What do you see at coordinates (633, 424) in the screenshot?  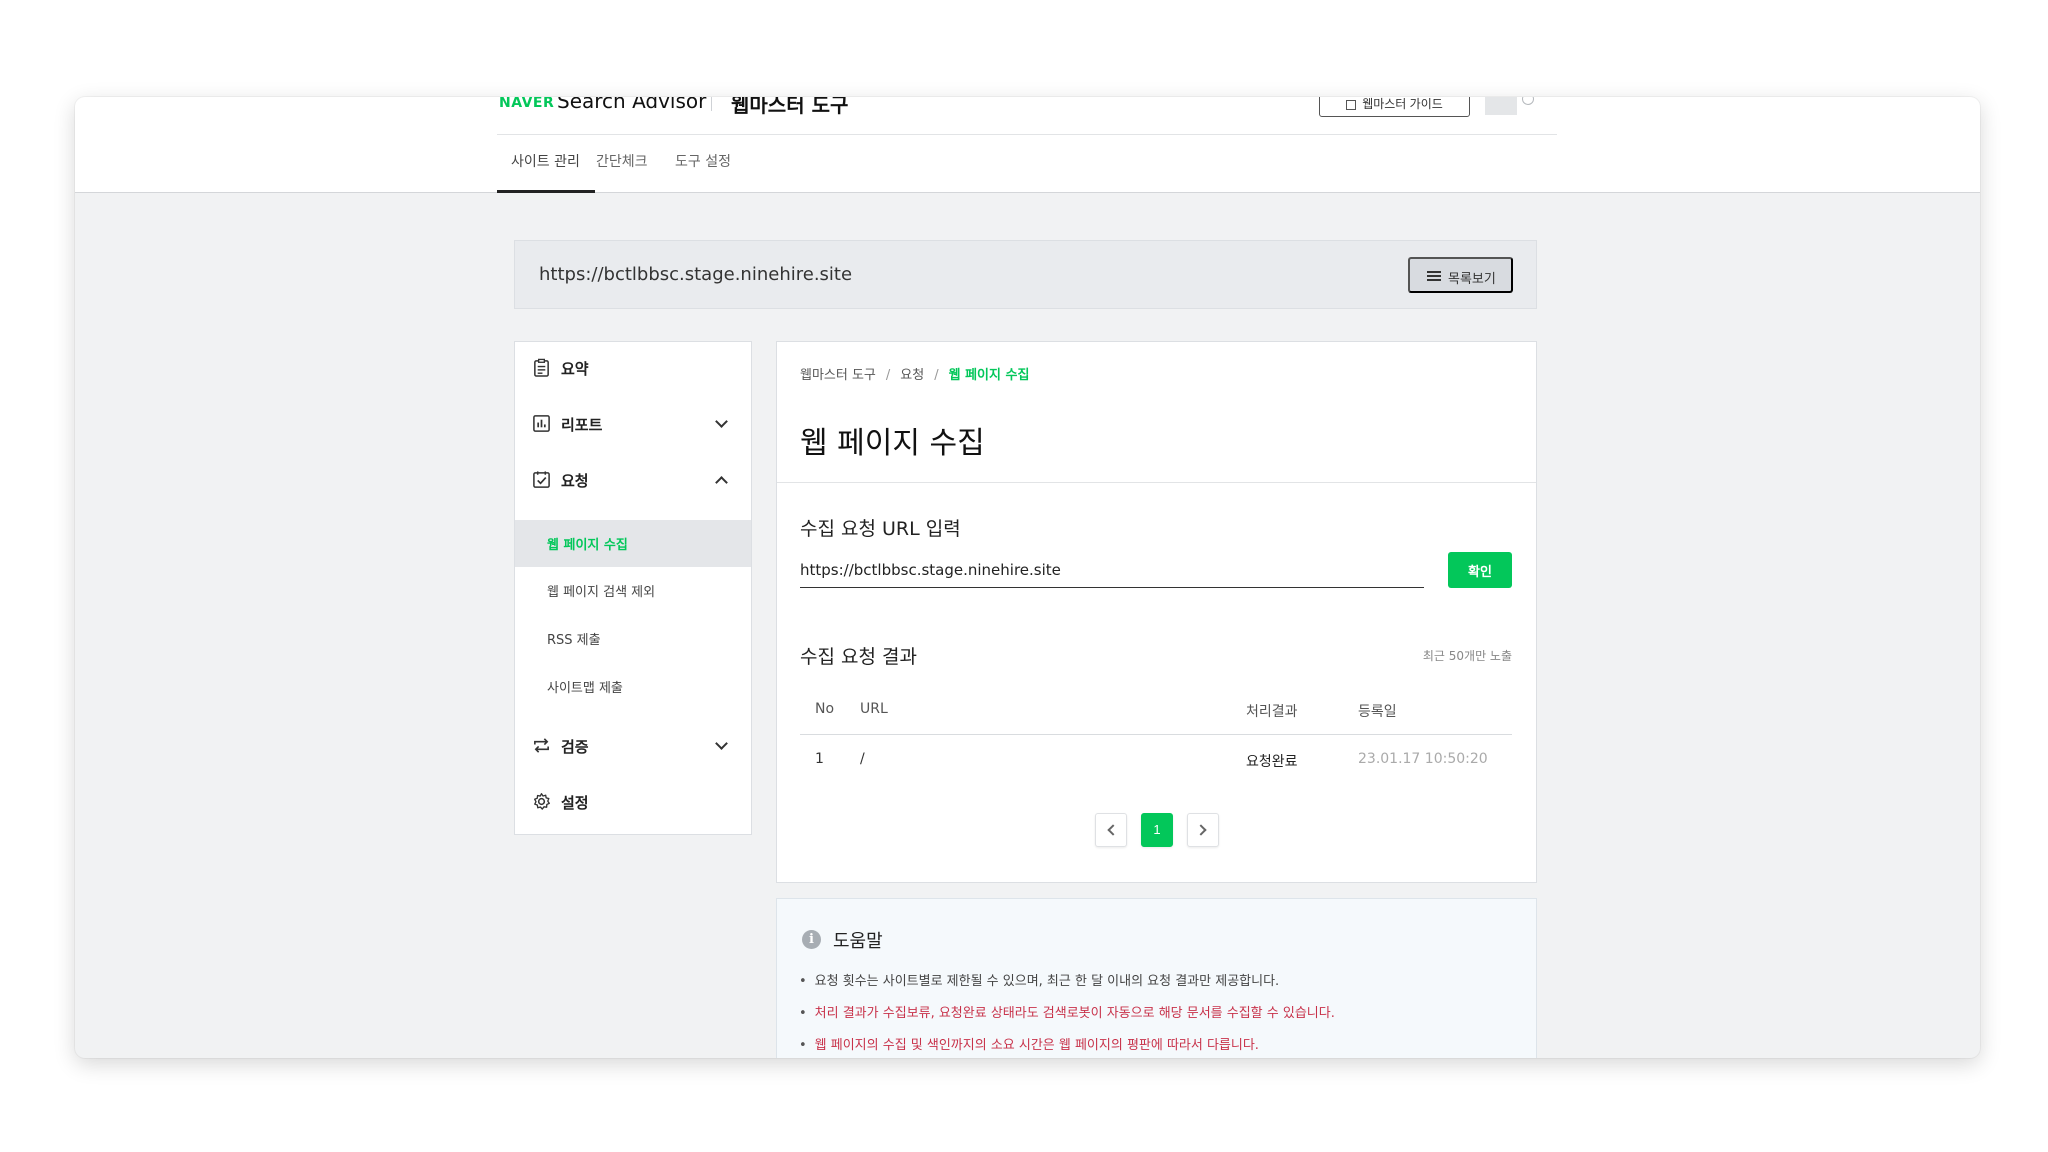 I see `sidebar-item-report: 리포트` at bounding box center [633, 424].